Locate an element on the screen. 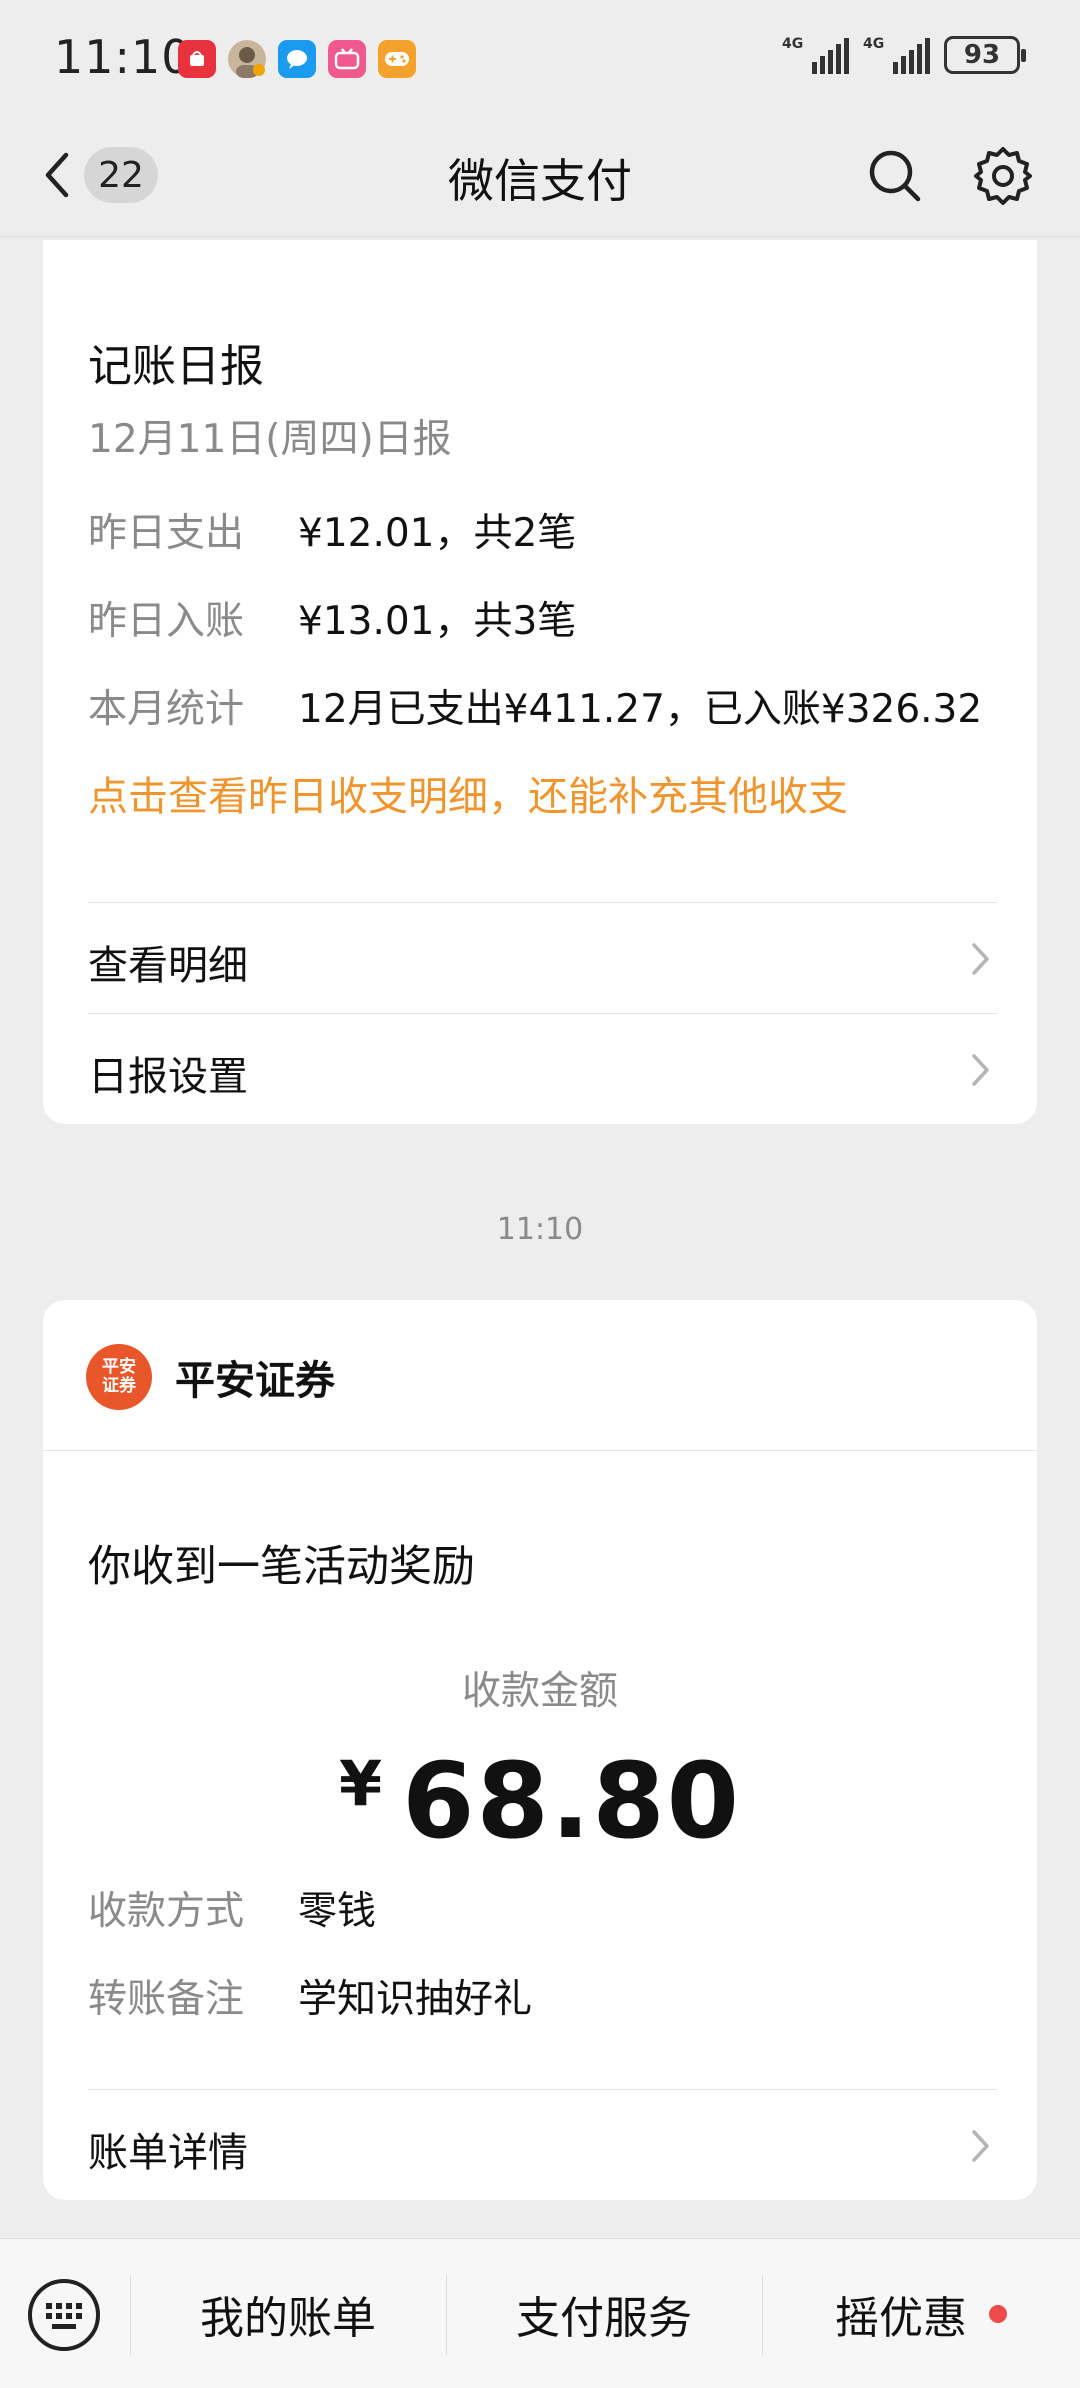 This screenshot has height=2388, width=1080. bottom-menu-bar: 我的账单 支付服务 摇优惠 is located at coordinates (540, 2313).